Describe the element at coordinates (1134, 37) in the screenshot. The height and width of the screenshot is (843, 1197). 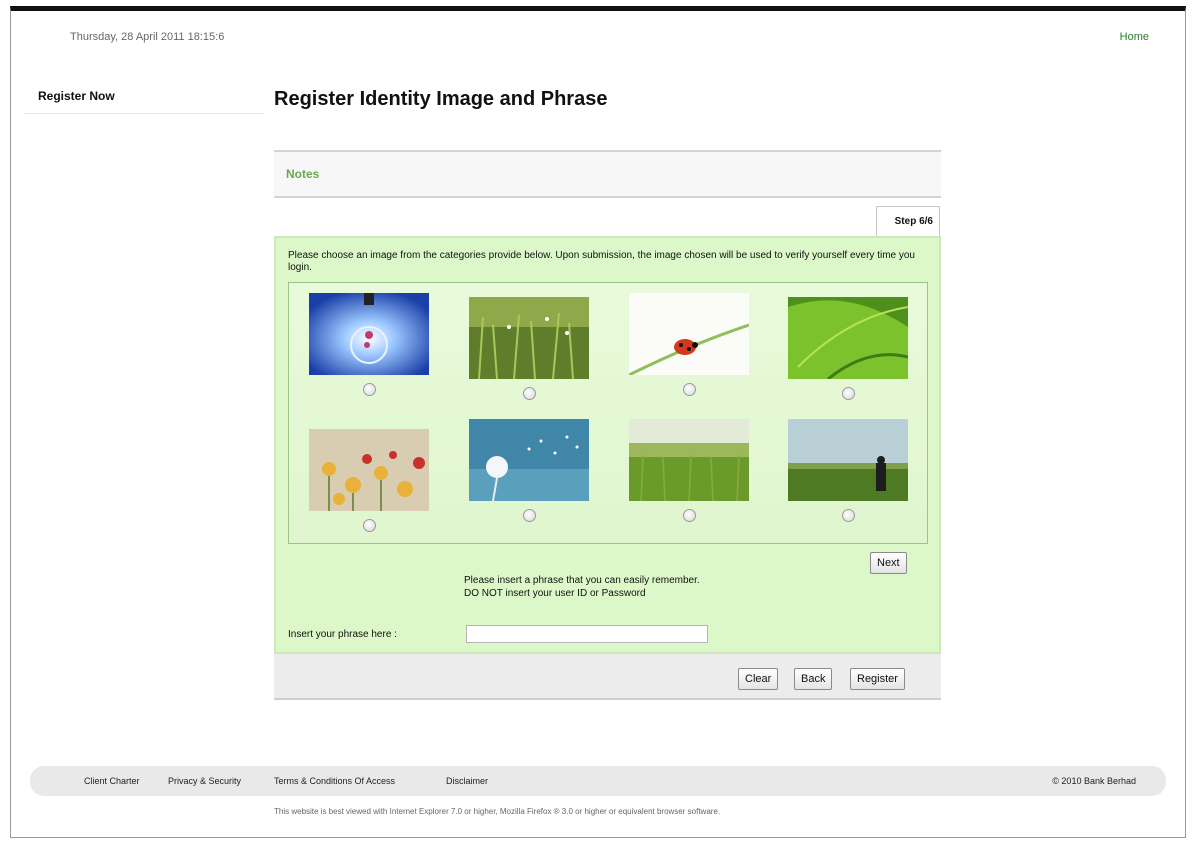
I see `home-link: Home` at that location.